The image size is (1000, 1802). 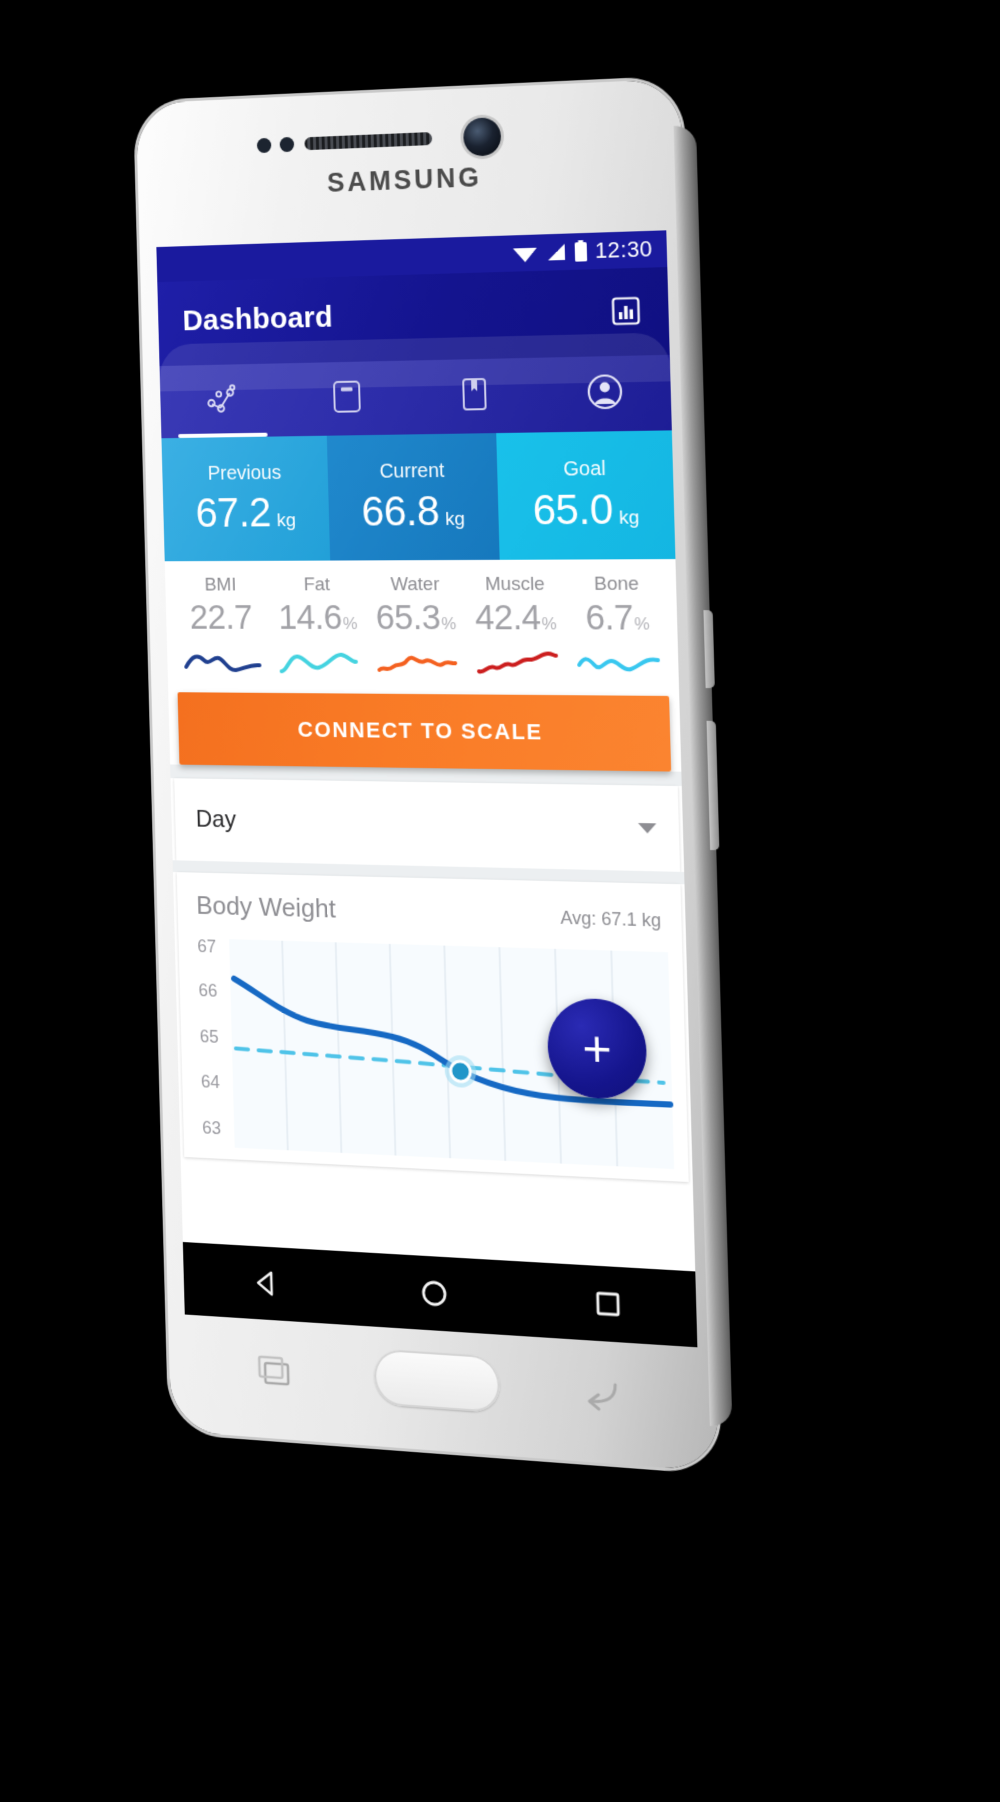 I want to click on earpiece-speaker, so click(x=368, y=141).